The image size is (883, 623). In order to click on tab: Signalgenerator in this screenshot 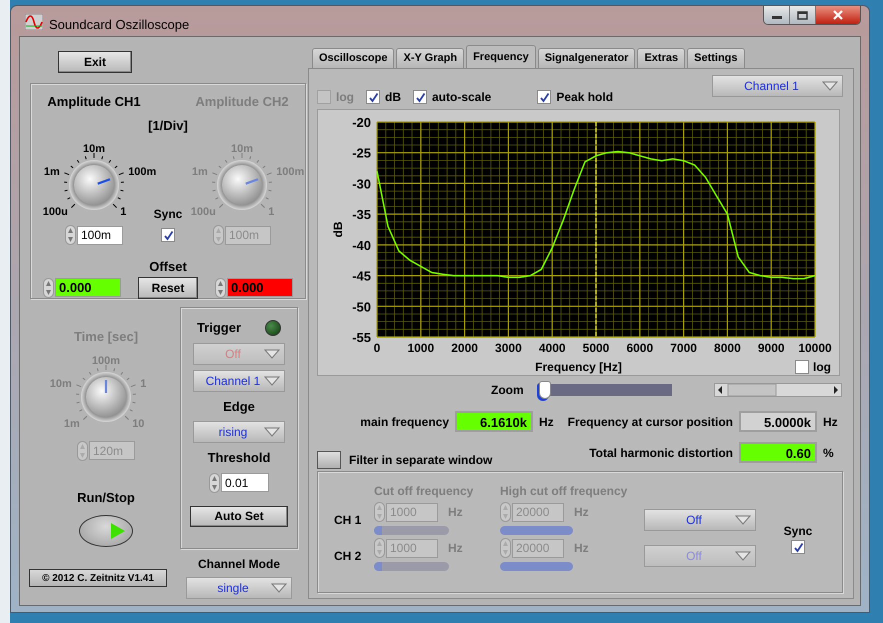, I will do `click(587, 58)`.